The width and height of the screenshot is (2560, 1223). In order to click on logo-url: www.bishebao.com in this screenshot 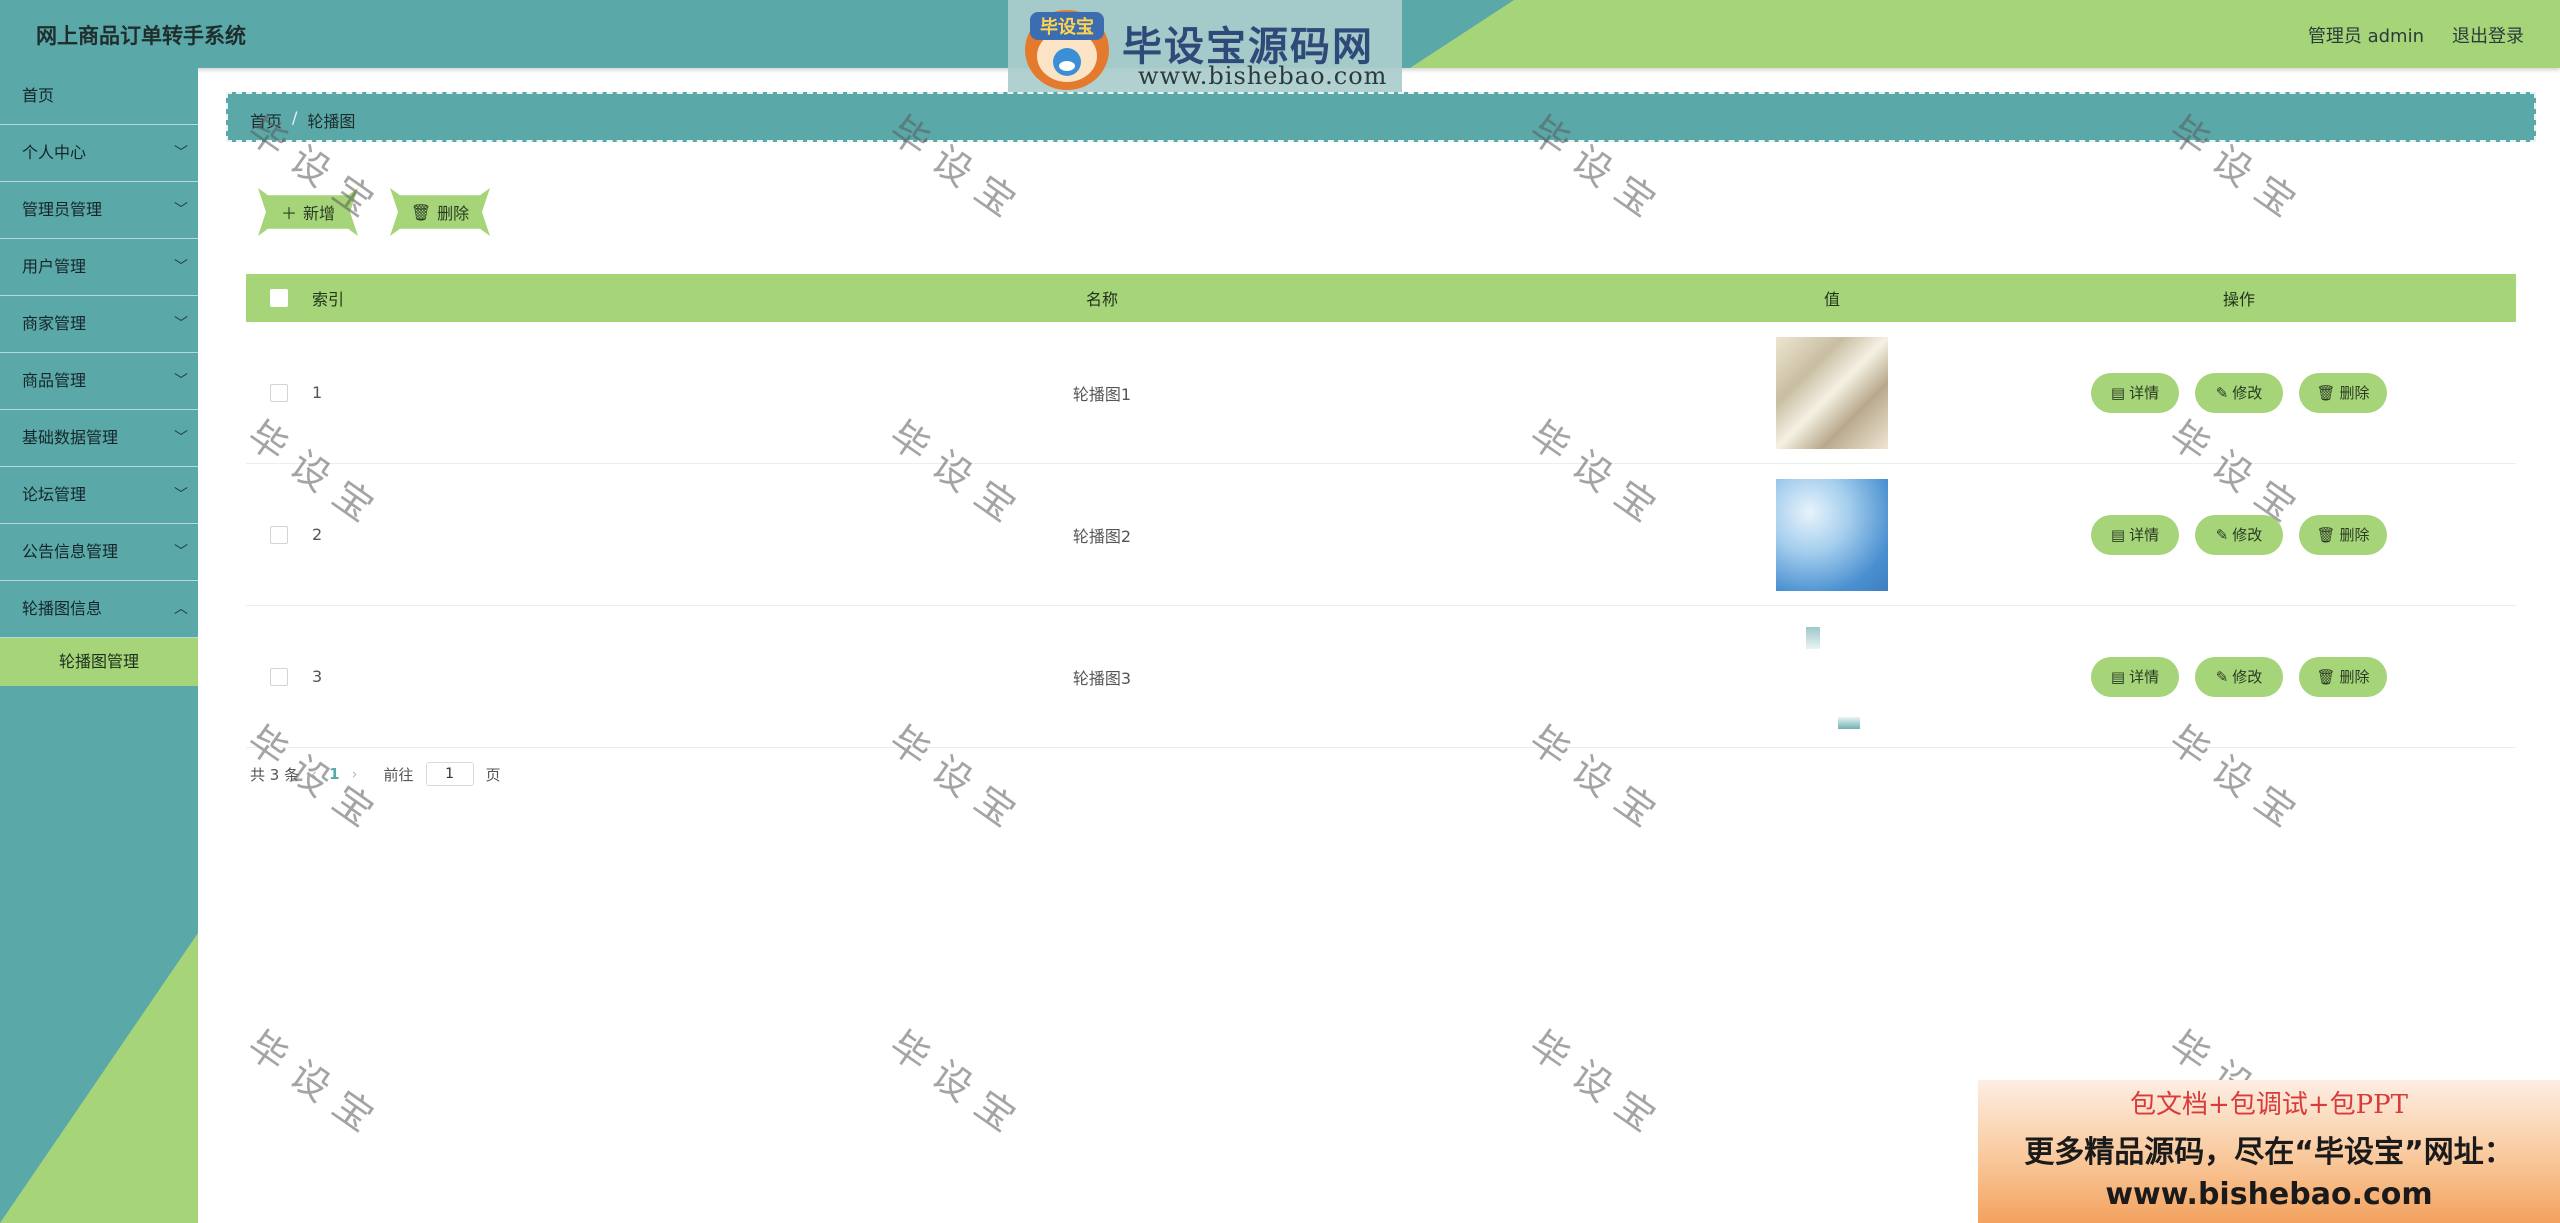, I will do `click(1263, 76)`.